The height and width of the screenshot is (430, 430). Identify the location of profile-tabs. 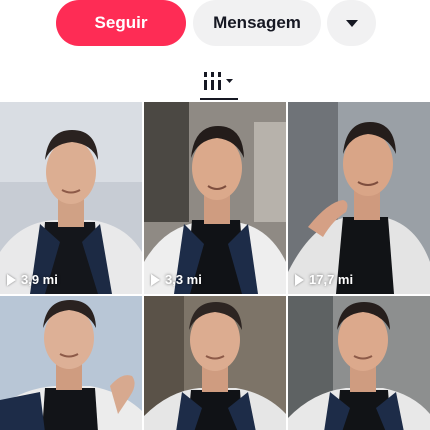
(215, 82).